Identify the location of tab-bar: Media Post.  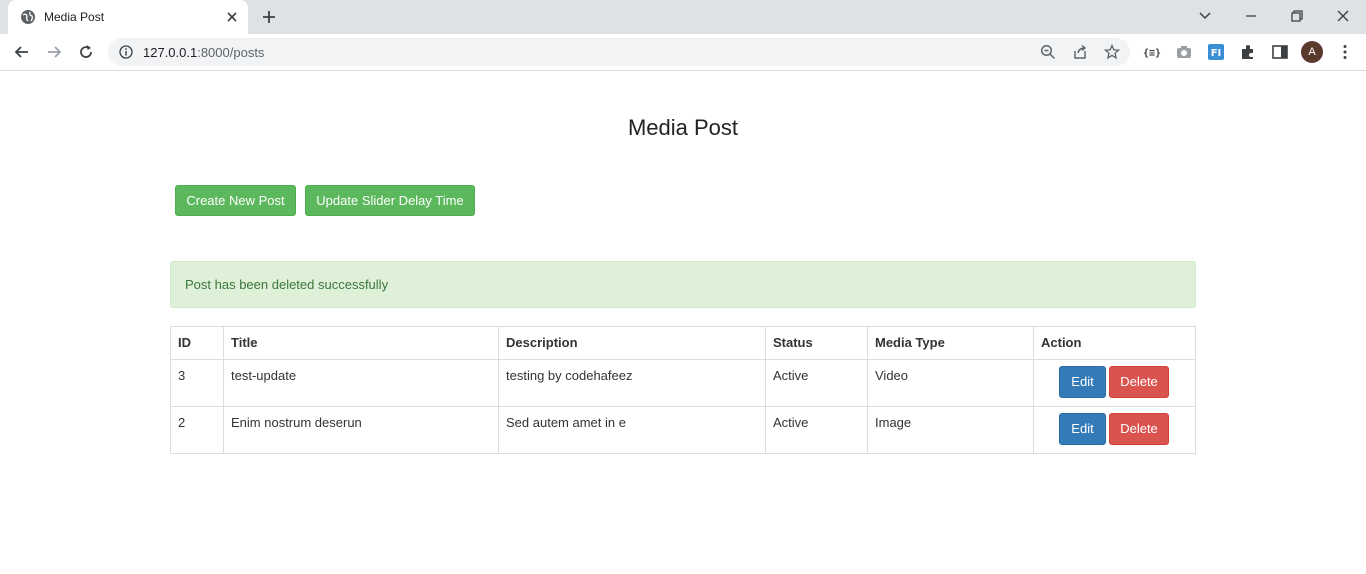
(683, 17).